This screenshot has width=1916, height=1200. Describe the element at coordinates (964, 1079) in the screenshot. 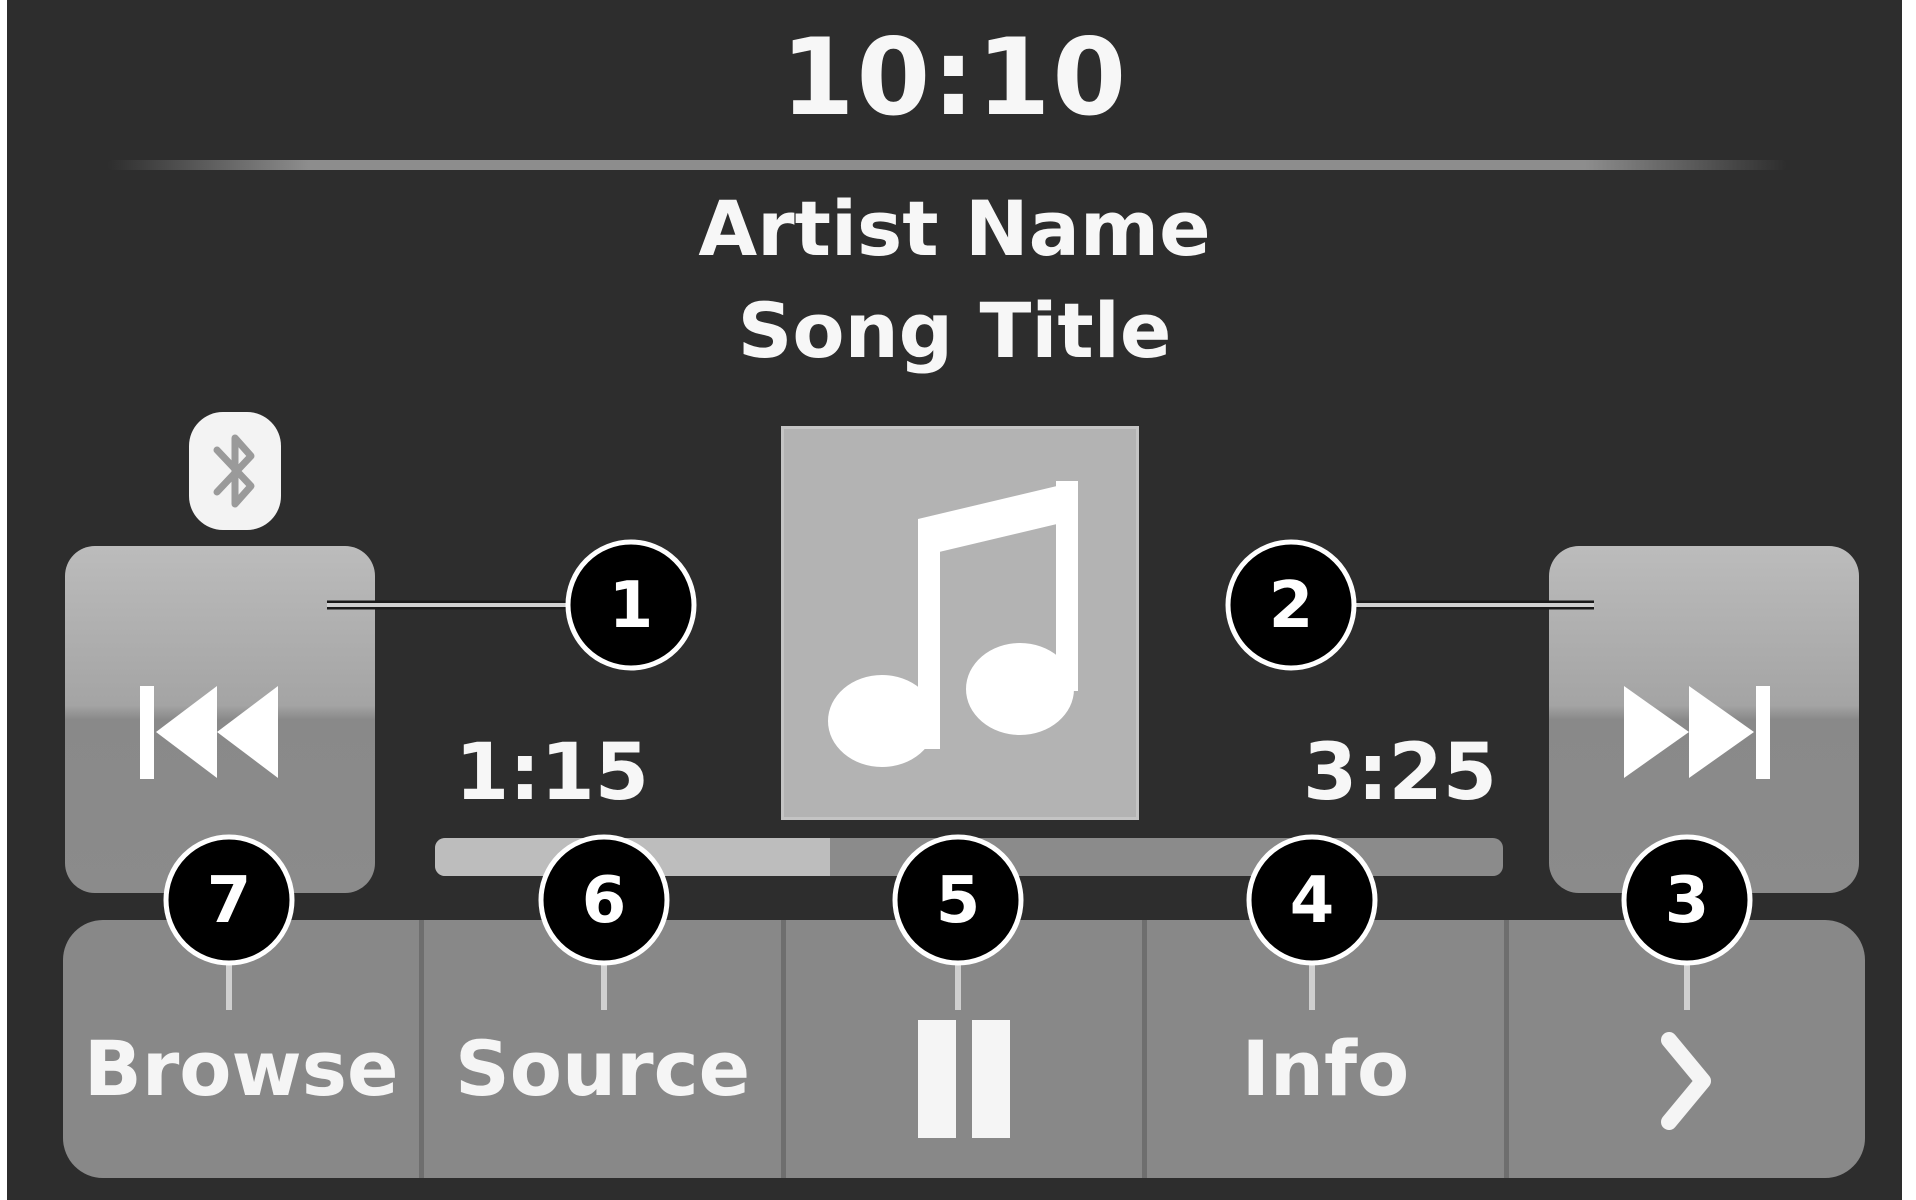

I see `pause-icon` at that location.